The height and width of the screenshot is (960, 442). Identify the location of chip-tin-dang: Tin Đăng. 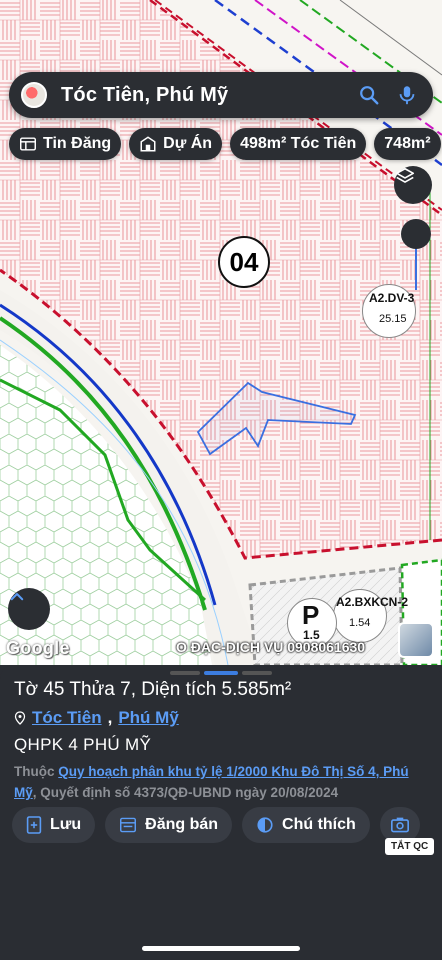
(65, 144).